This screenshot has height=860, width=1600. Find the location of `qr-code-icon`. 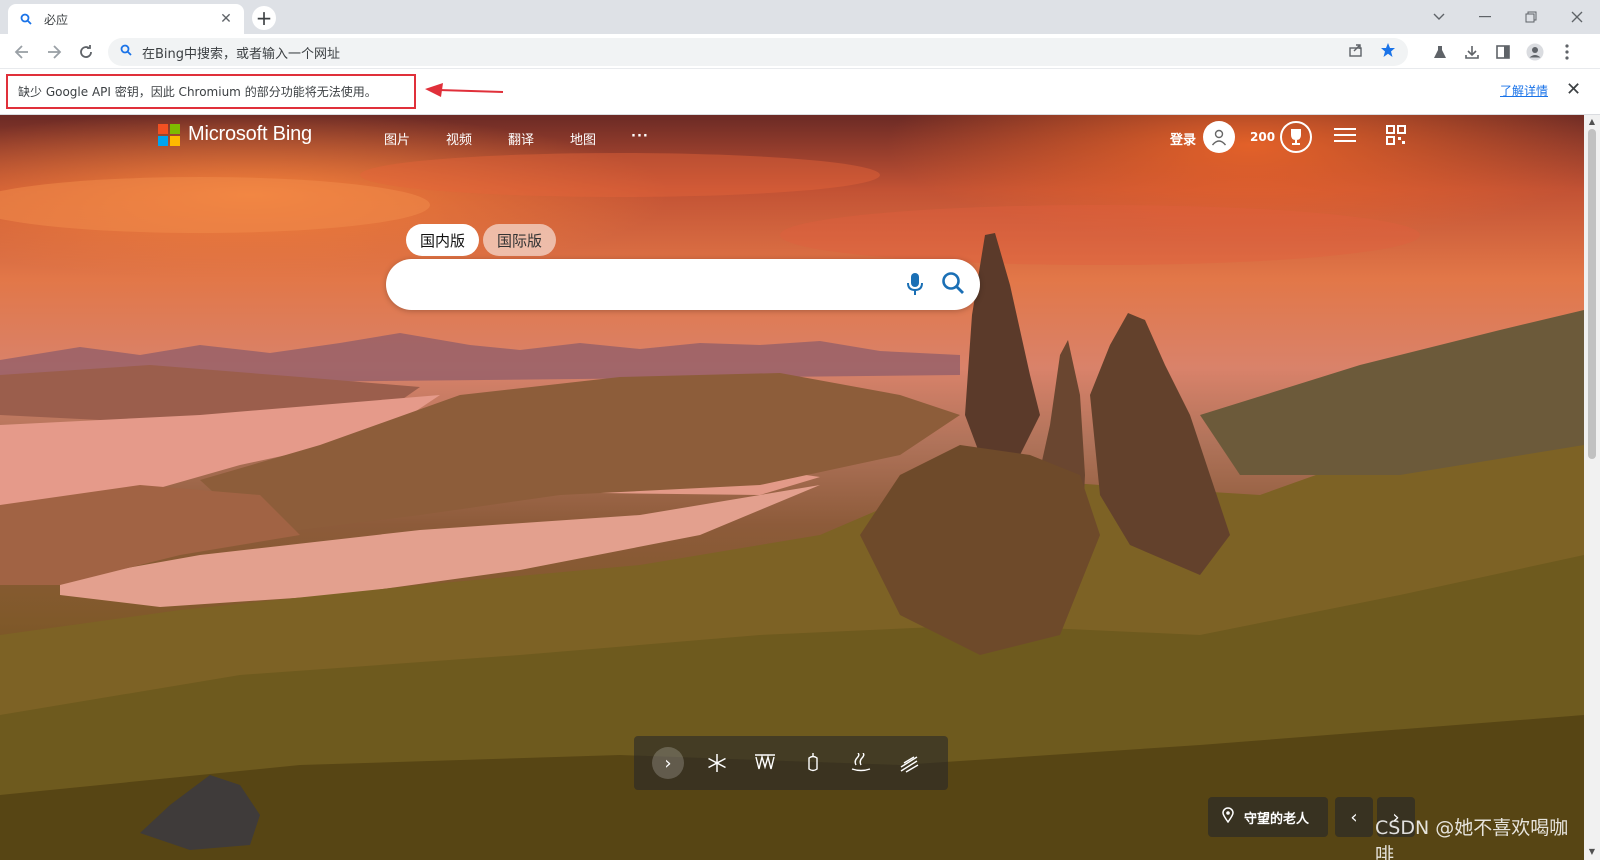

qr-code-icon is located at coordinates (1396, 137).